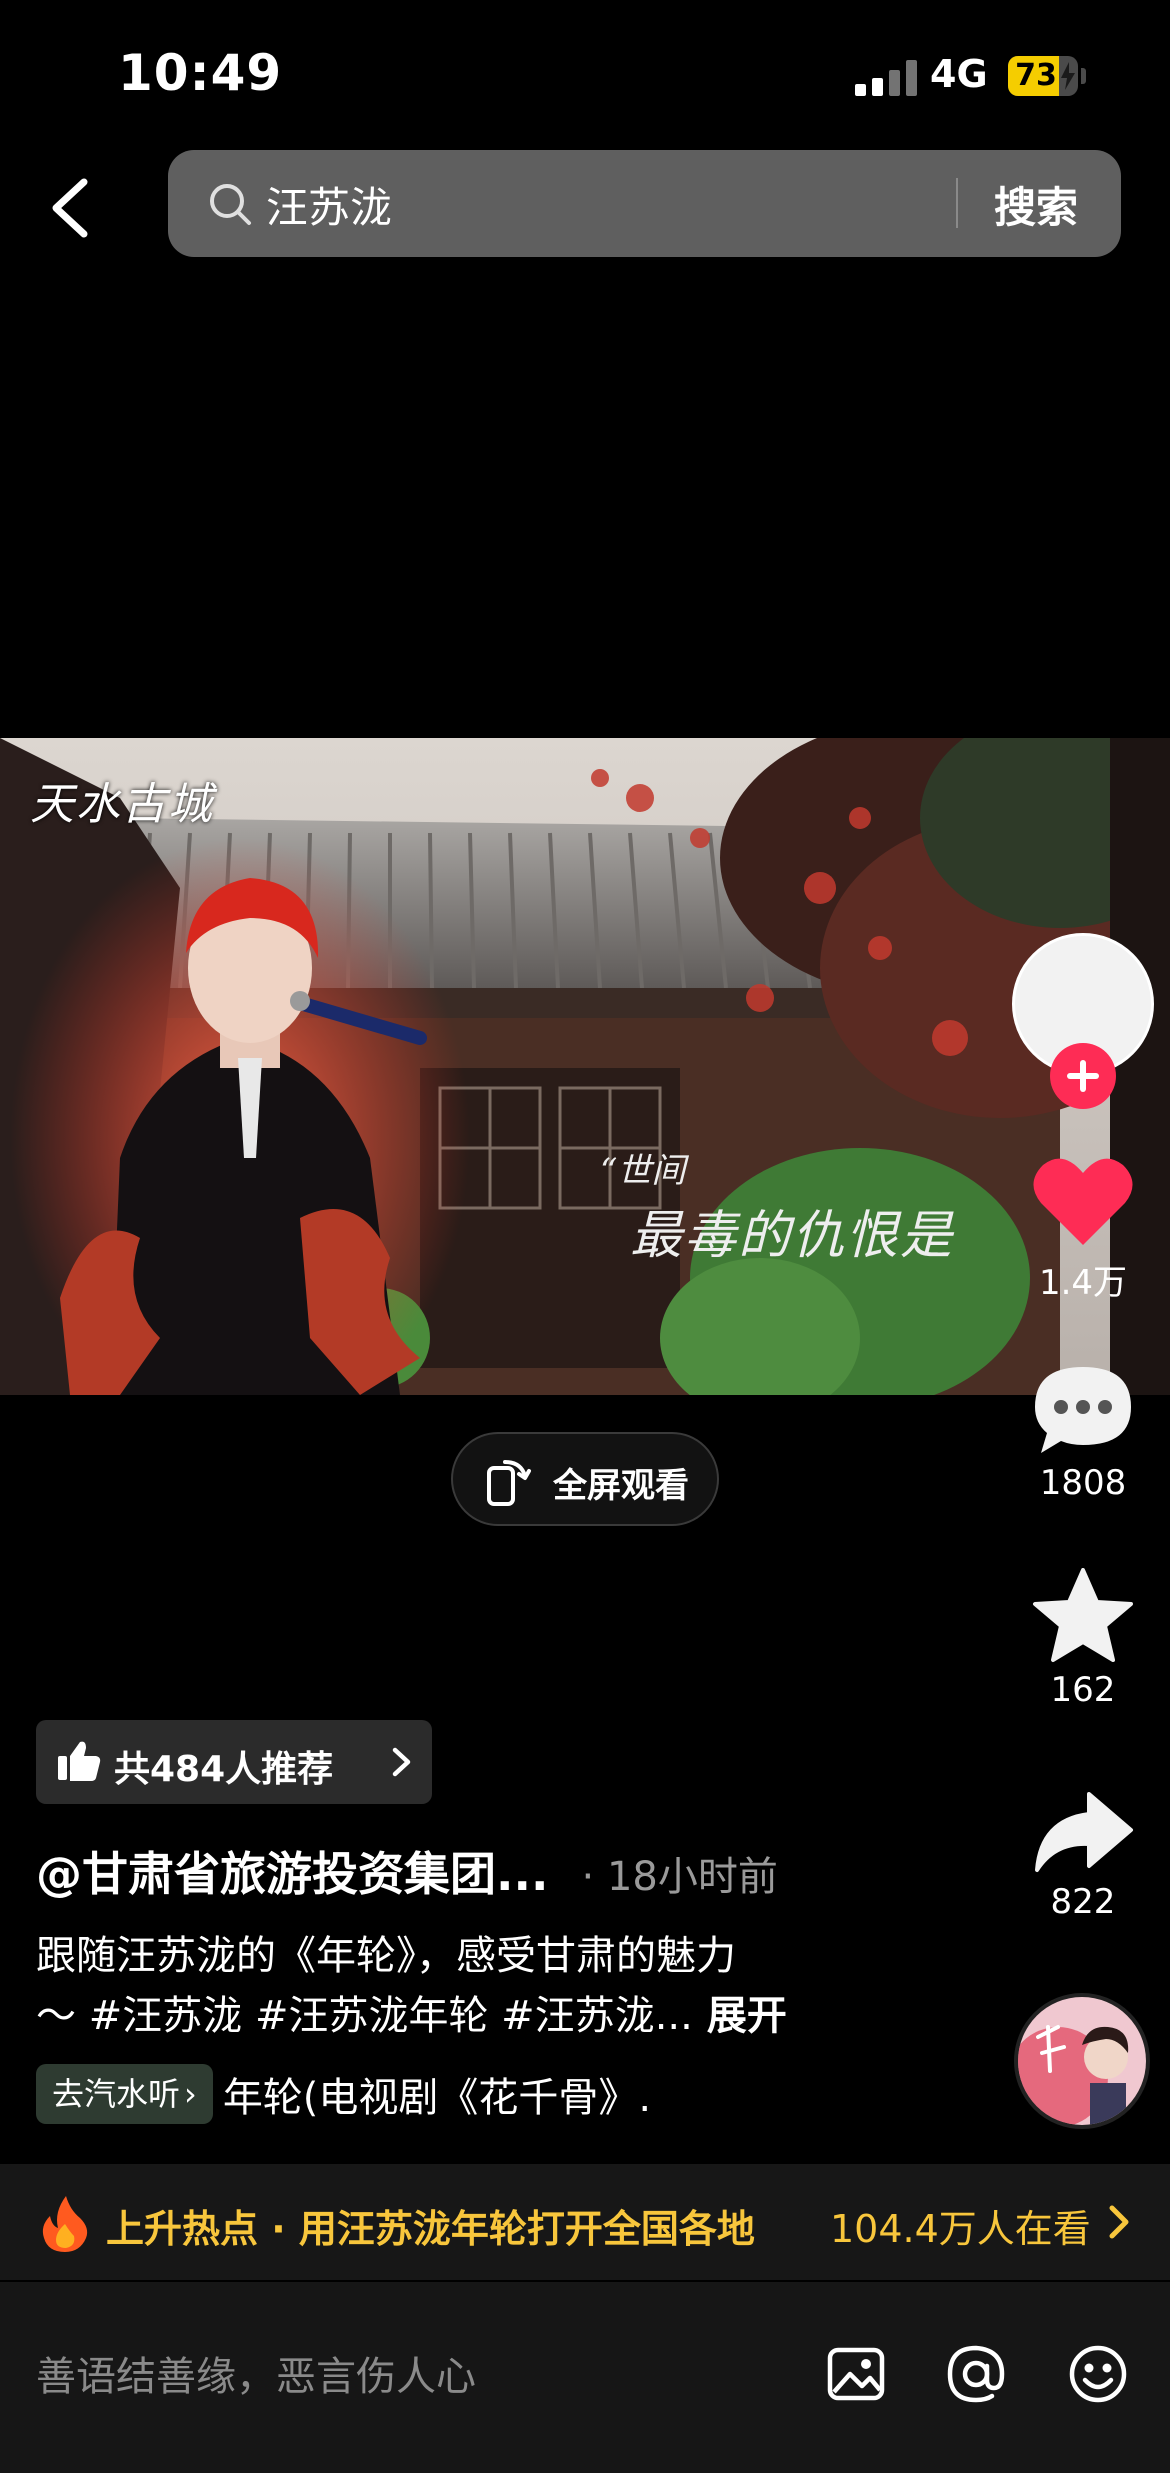 The height and width of the screenshot is (2473, 1170). What do you see at coordinates (585, 75) in the screenshot?
I see `status-bar: 10:49 4G 73` at bounding box center [585, 75].